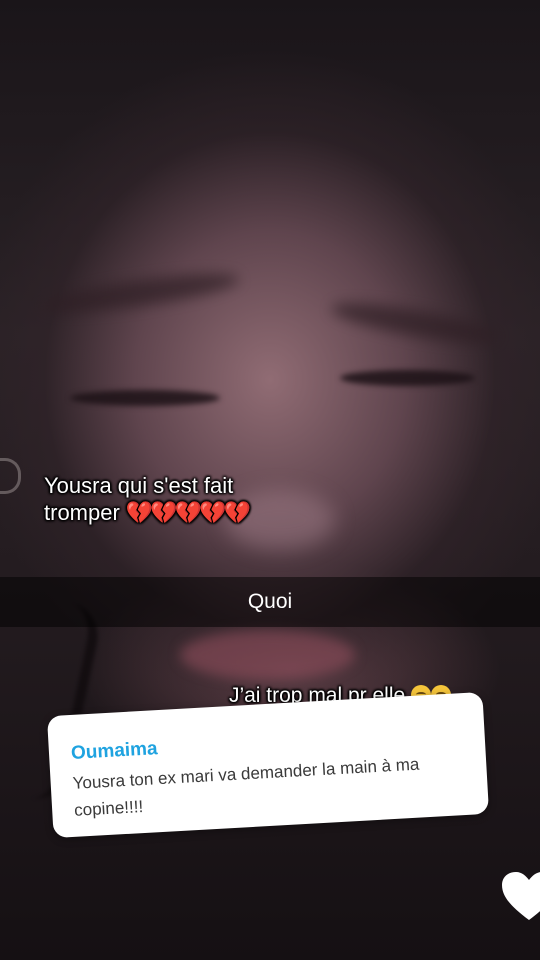 The height and width of the screenshot is (960, 540). I want to click on snap-caption-bar: Quoi, so click(270, 602).